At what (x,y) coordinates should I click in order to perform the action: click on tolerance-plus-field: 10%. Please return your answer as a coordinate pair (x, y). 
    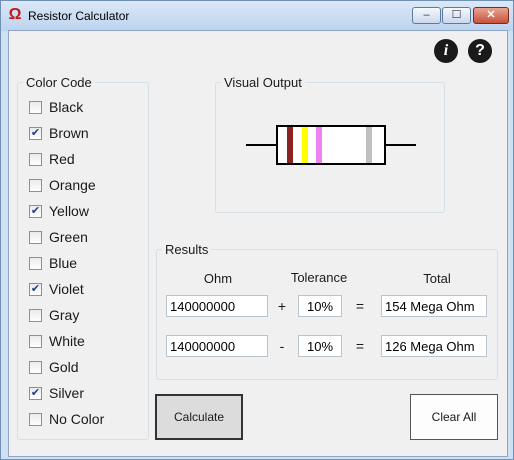
    Looking at the image, I should click on (320, 306).